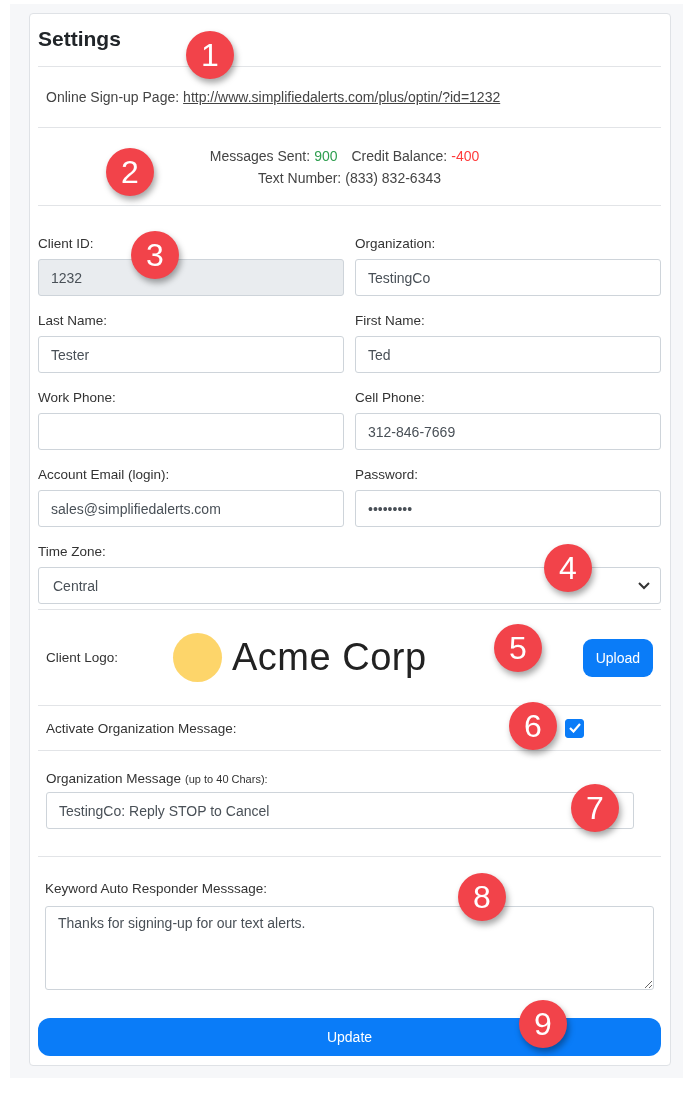 Image resolution: width=696 pixels, height=1120 pixels. What do you see at coordinates (104, 475) in the screenshot?
I see `field-label: Account Email (login):` at bounding box center [104, 475].